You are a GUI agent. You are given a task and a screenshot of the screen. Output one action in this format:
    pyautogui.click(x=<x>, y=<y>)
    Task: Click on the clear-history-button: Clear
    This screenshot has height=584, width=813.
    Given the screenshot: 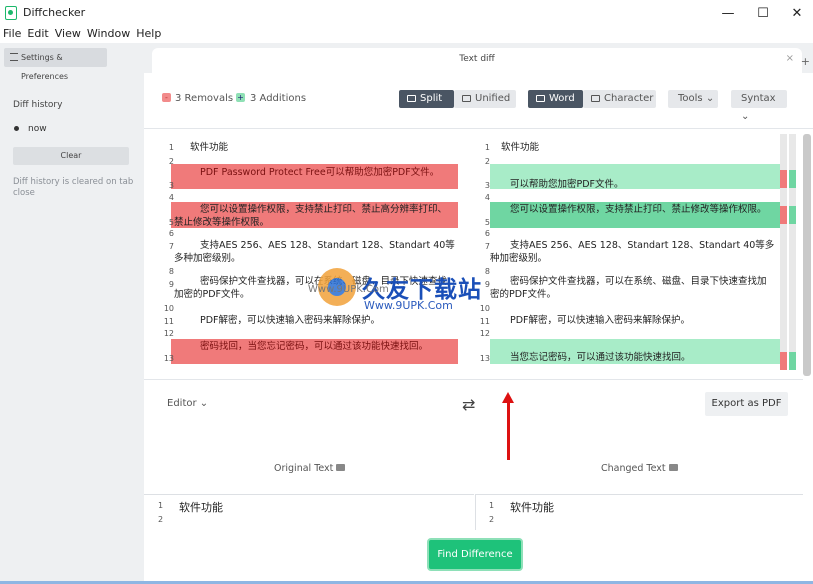 What is the action you would take?
    pyautogui.click(x=71, y=156)
    